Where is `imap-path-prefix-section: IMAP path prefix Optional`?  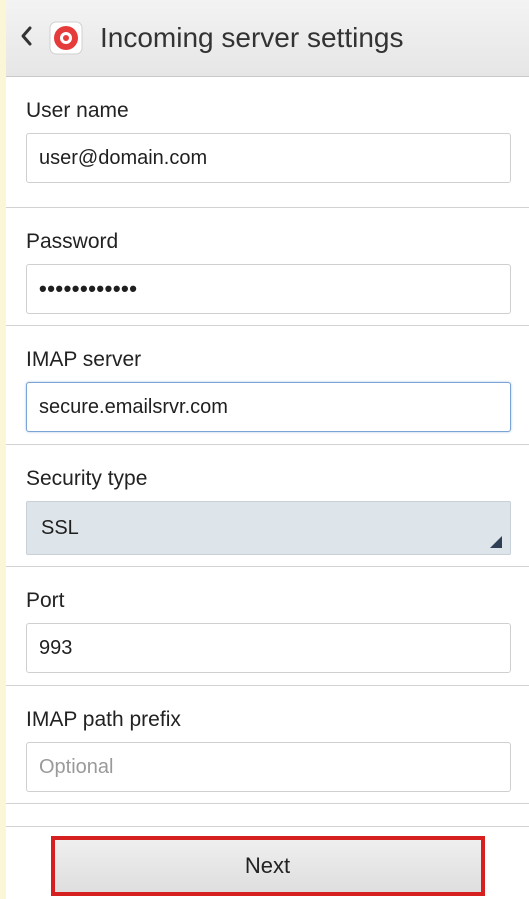
imap-path-prefix-section: IMAP path prefix Optional is located at coordinates (267, 745).